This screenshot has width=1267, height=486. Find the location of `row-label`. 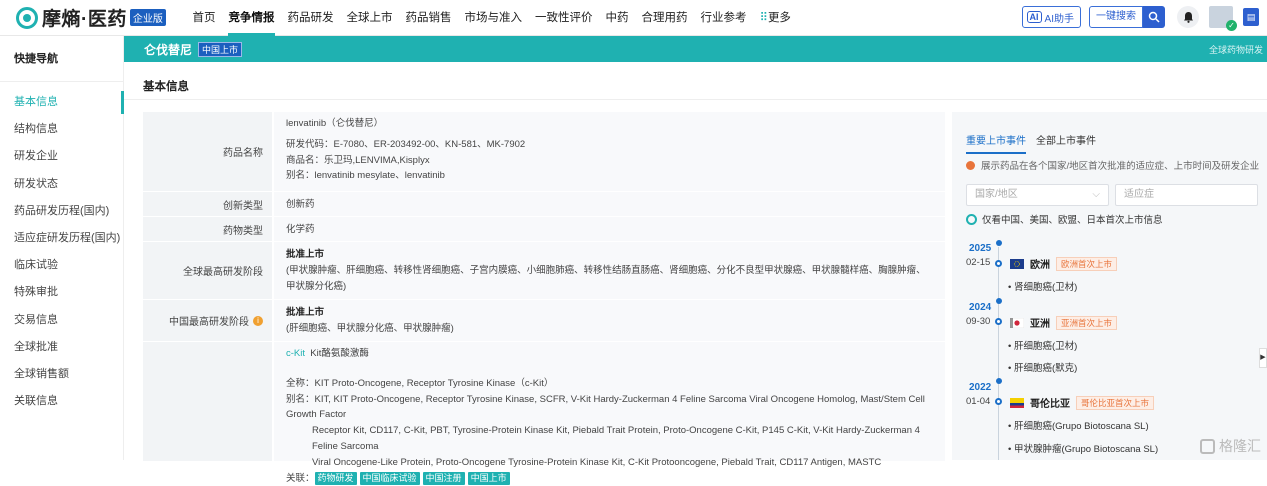

row-label is located at coordinates (207, 401).